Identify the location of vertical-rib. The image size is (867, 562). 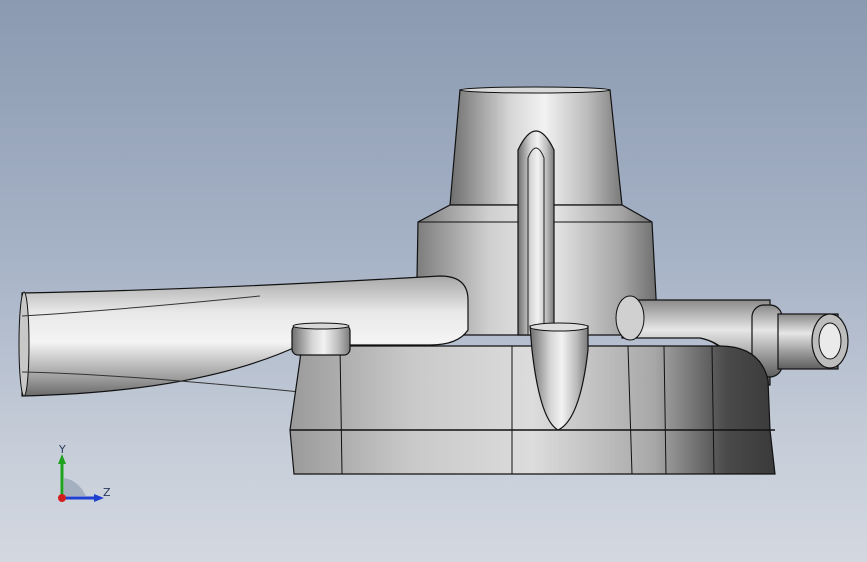
(536, 233).